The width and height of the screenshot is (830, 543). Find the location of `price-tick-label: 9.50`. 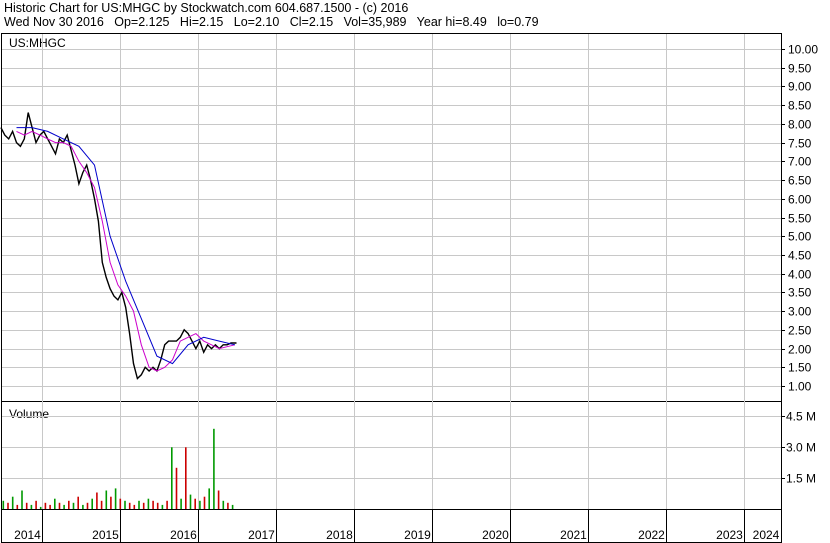

price-tick-label: 9.50 is located at coordinates (800, 69).